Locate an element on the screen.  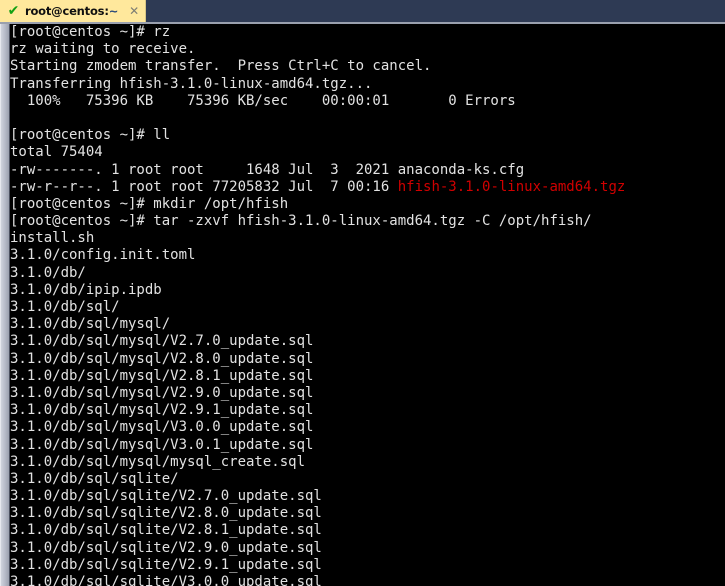
terminal-line: 3.1.0/db/ is located at coordinates (48, 272).